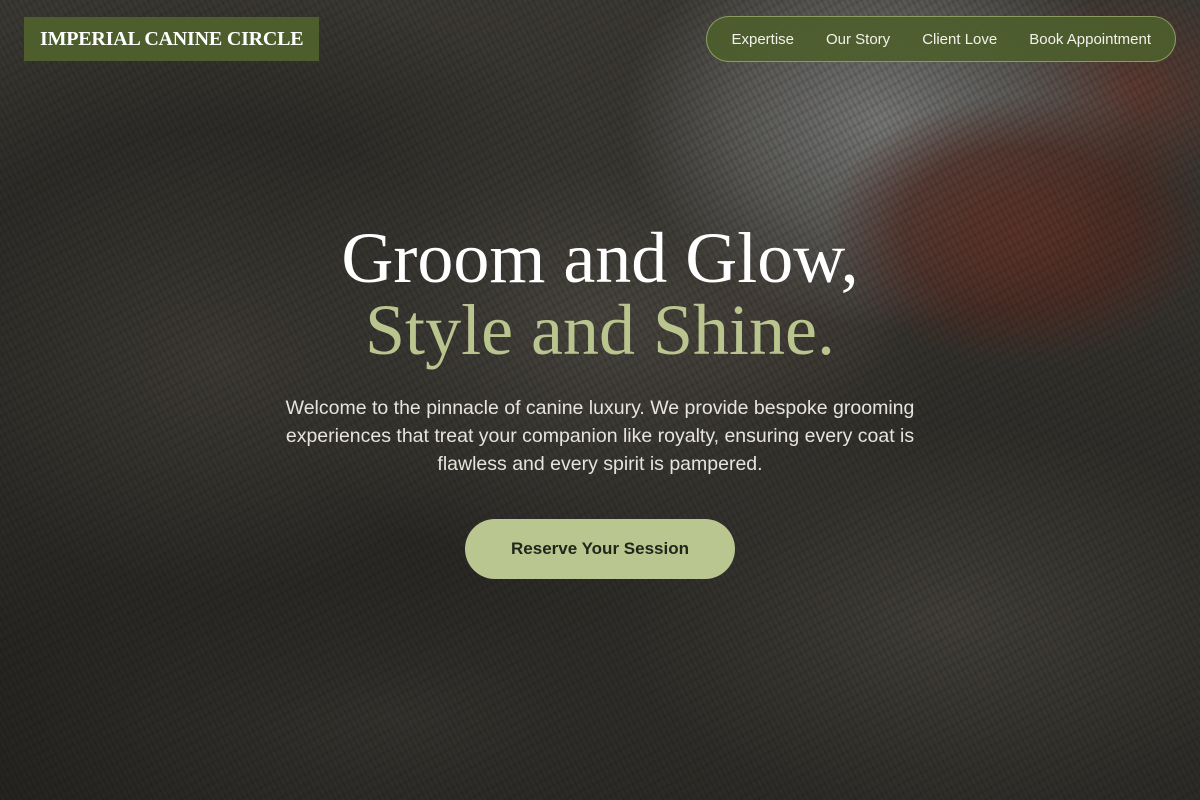 Image resolution: width=1200 pixels, height=800 pixels. Describe the element at coordinates (600, 330) in the screenshot. I see `headline-line-2: Style and Shine.` at that location.